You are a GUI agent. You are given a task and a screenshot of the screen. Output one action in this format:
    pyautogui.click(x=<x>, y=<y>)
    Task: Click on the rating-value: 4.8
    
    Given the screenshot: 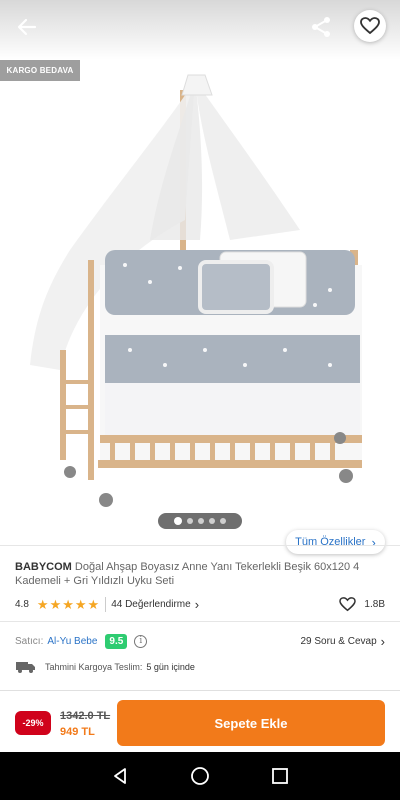 What is the action you would take?
    pyautogui.click(x=22, y=604)
    